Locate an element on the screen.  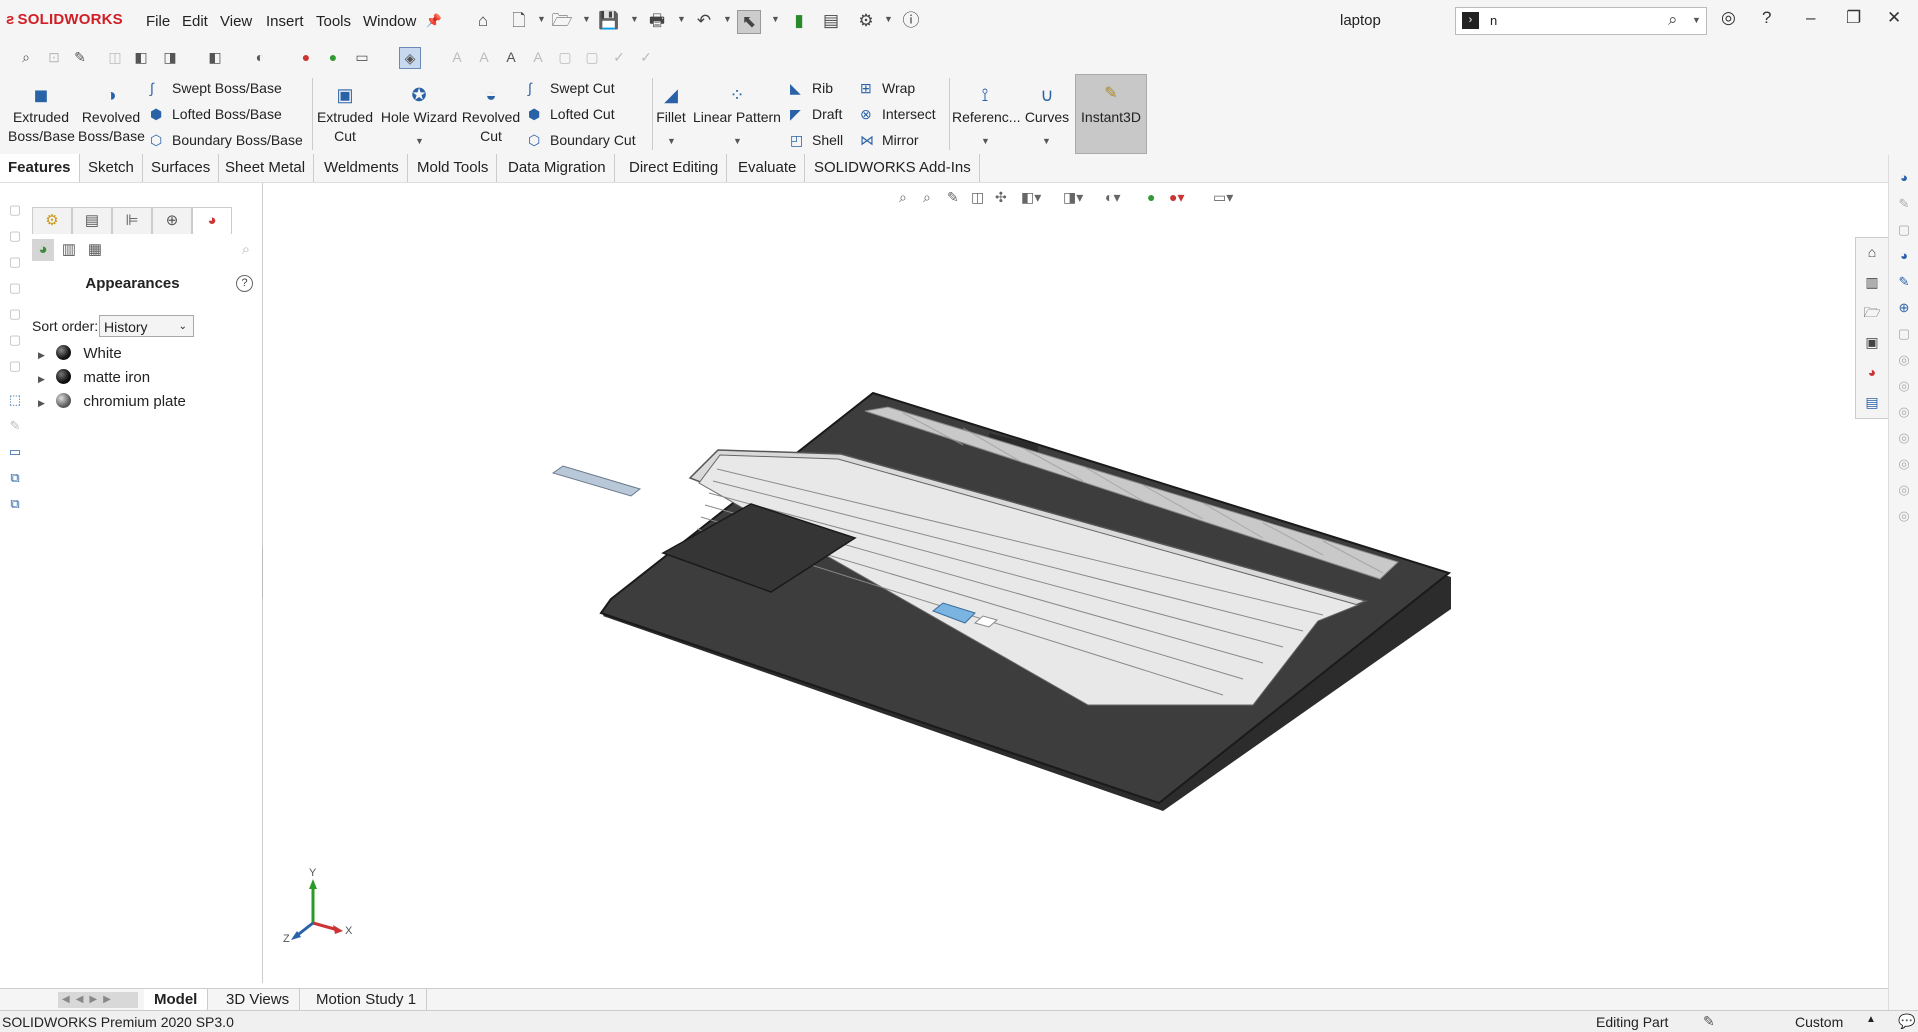
help-question-icon: ? is located at coordinates (1766, 18).